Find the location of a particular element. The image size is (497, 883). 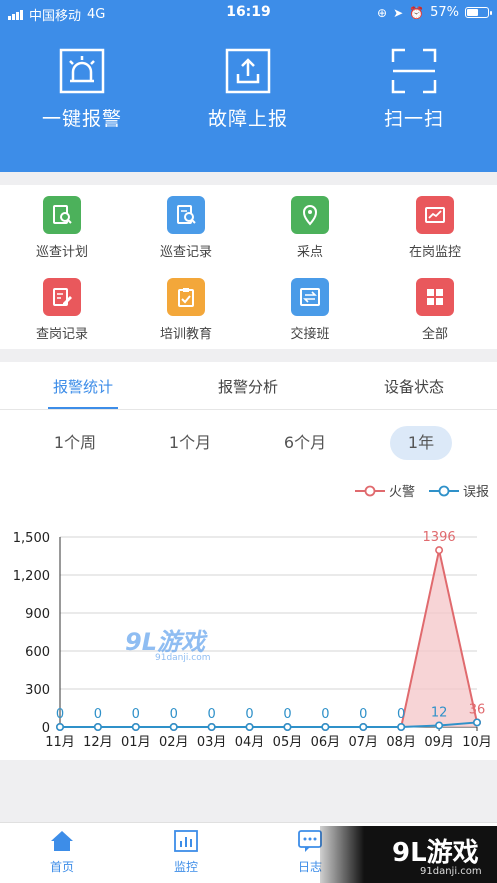

patrol-record-item: 巡查记录 is located at coordinates (186, 228).